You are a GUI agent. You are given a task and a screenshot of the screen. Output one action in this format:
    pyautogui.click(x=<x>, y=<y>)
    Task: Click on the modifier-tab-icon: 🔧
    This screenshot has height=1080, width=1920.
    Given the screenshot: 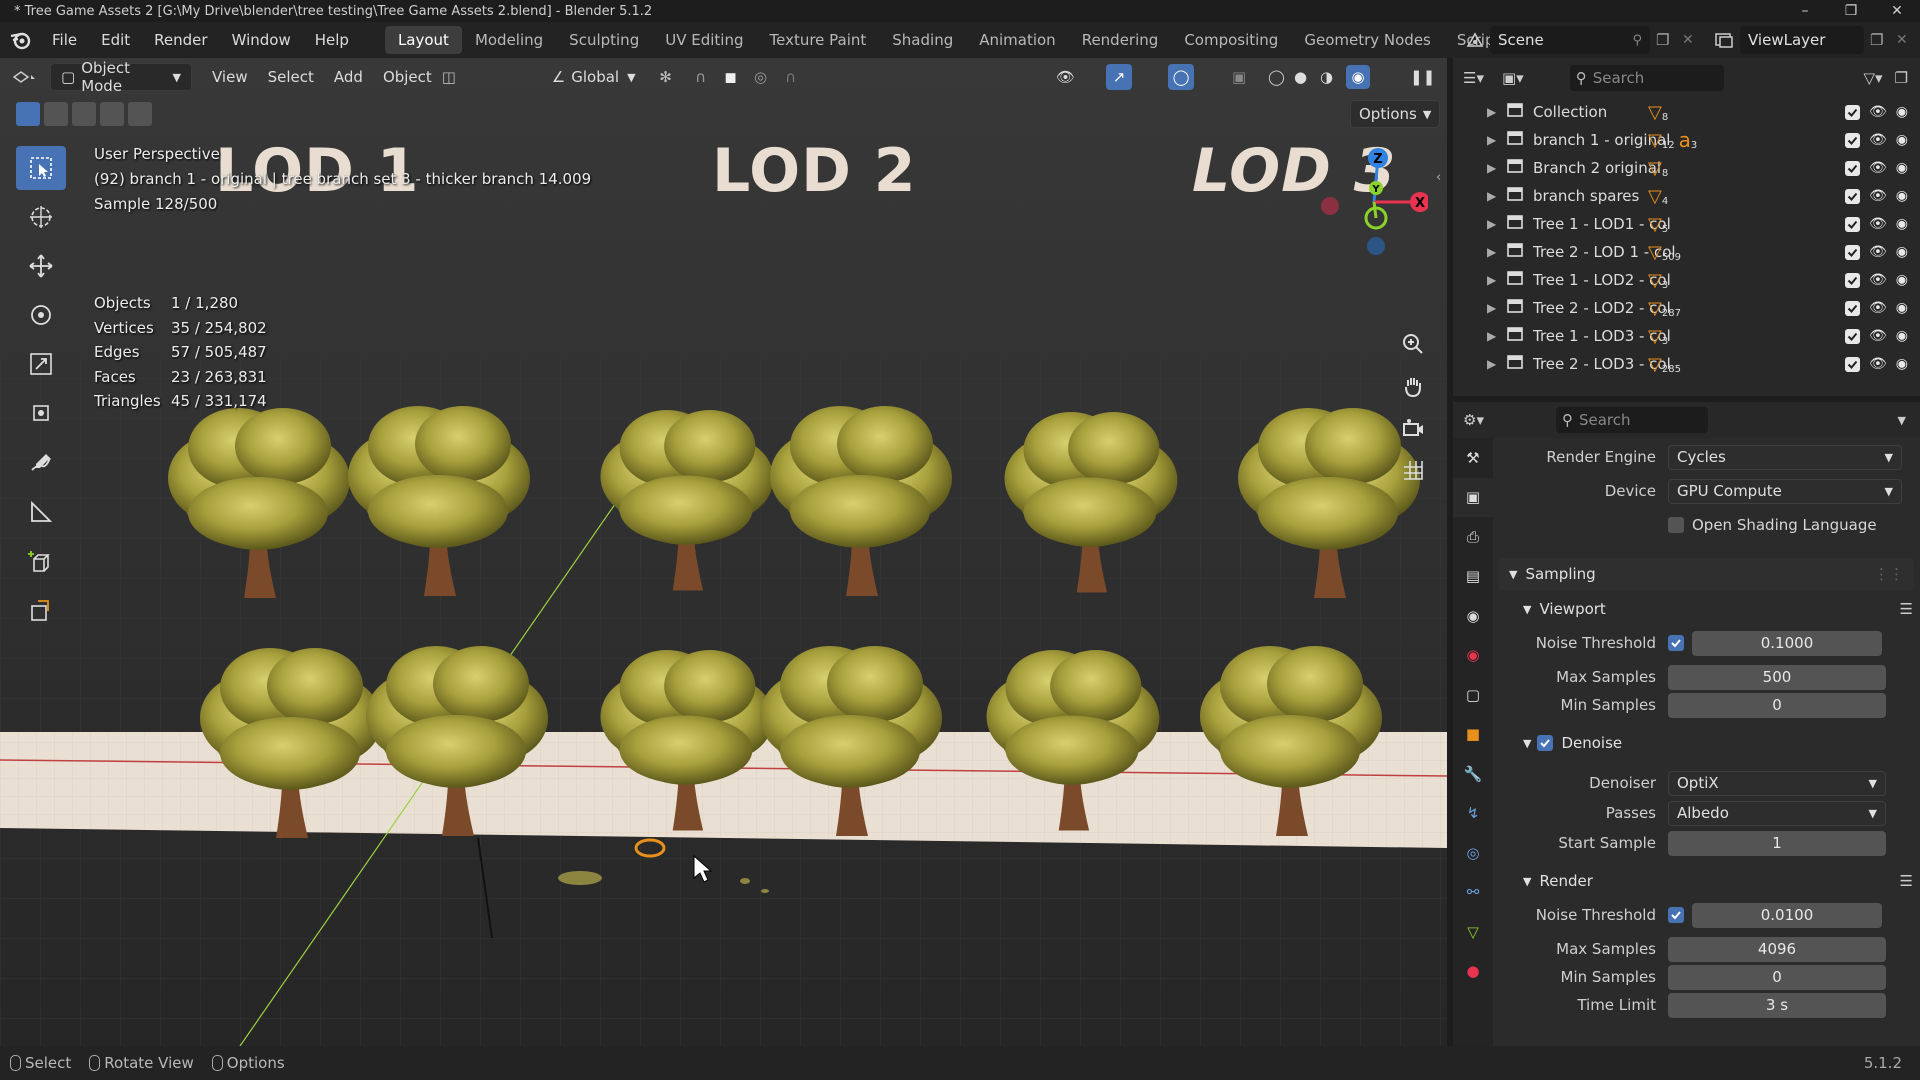 What is the action you would take?
    pyautogui.click(x=1473, y=774)
    